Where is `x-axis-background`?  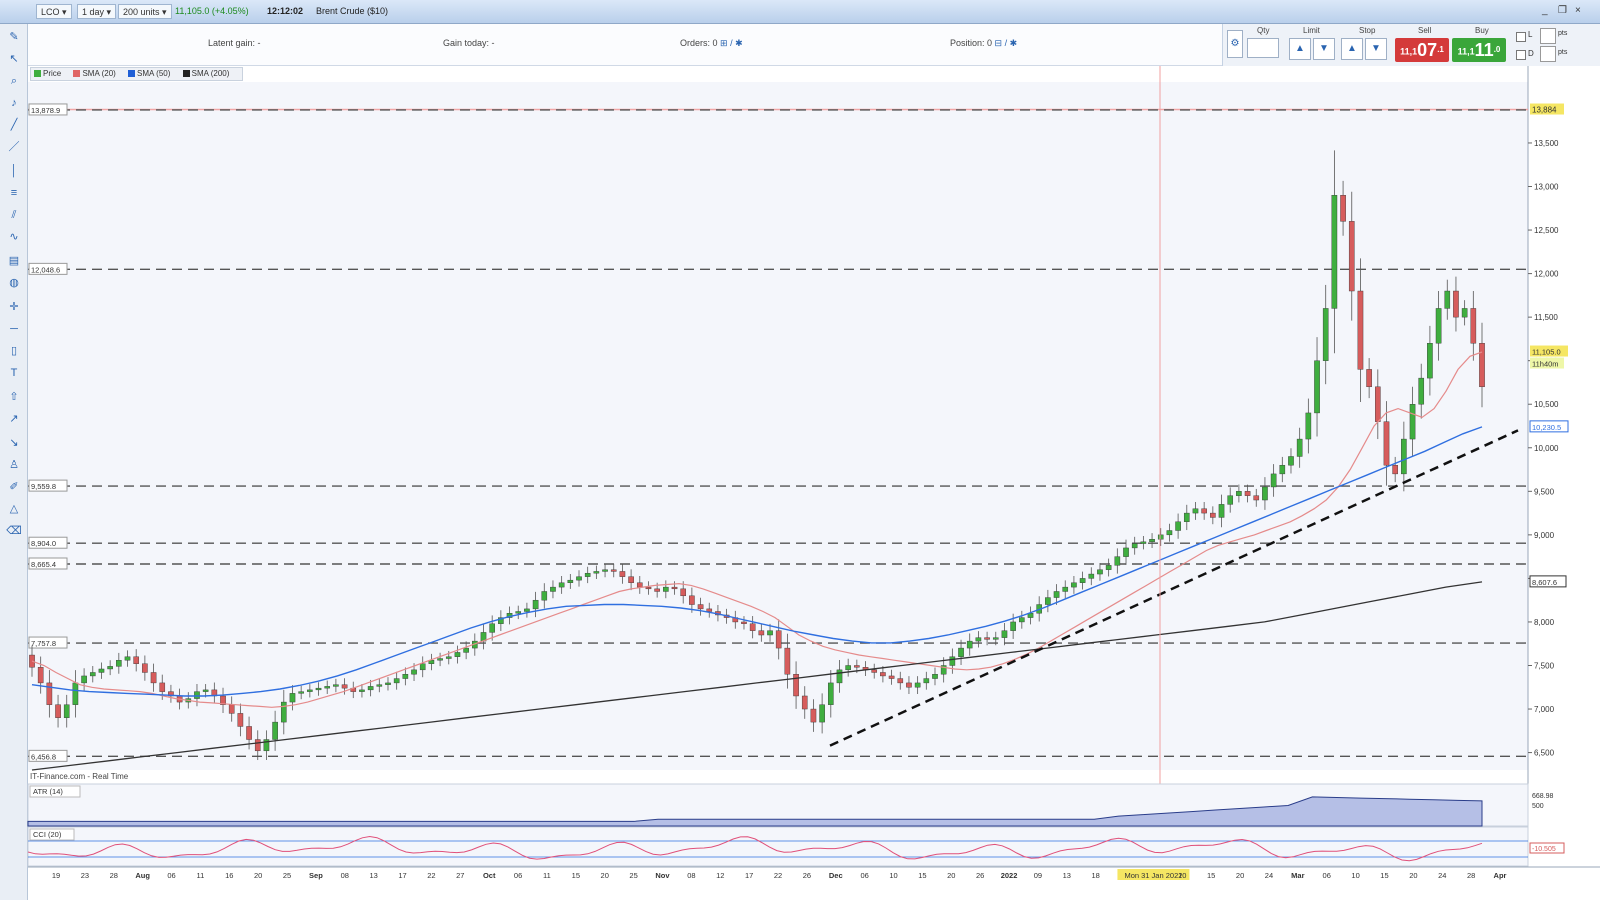 x-axis-background is located at coordinates (814, 883).